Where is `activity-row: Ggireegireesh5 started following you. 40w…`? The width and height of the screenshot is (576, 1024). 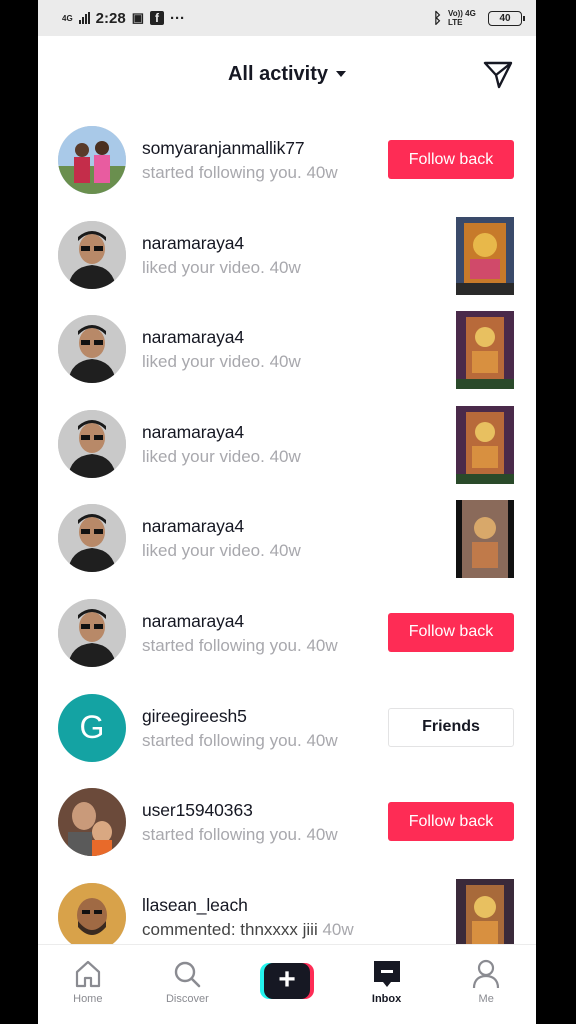 activity-row: Ggireegireesh5 started following you. 40w… is located at coordinates (287, 727).